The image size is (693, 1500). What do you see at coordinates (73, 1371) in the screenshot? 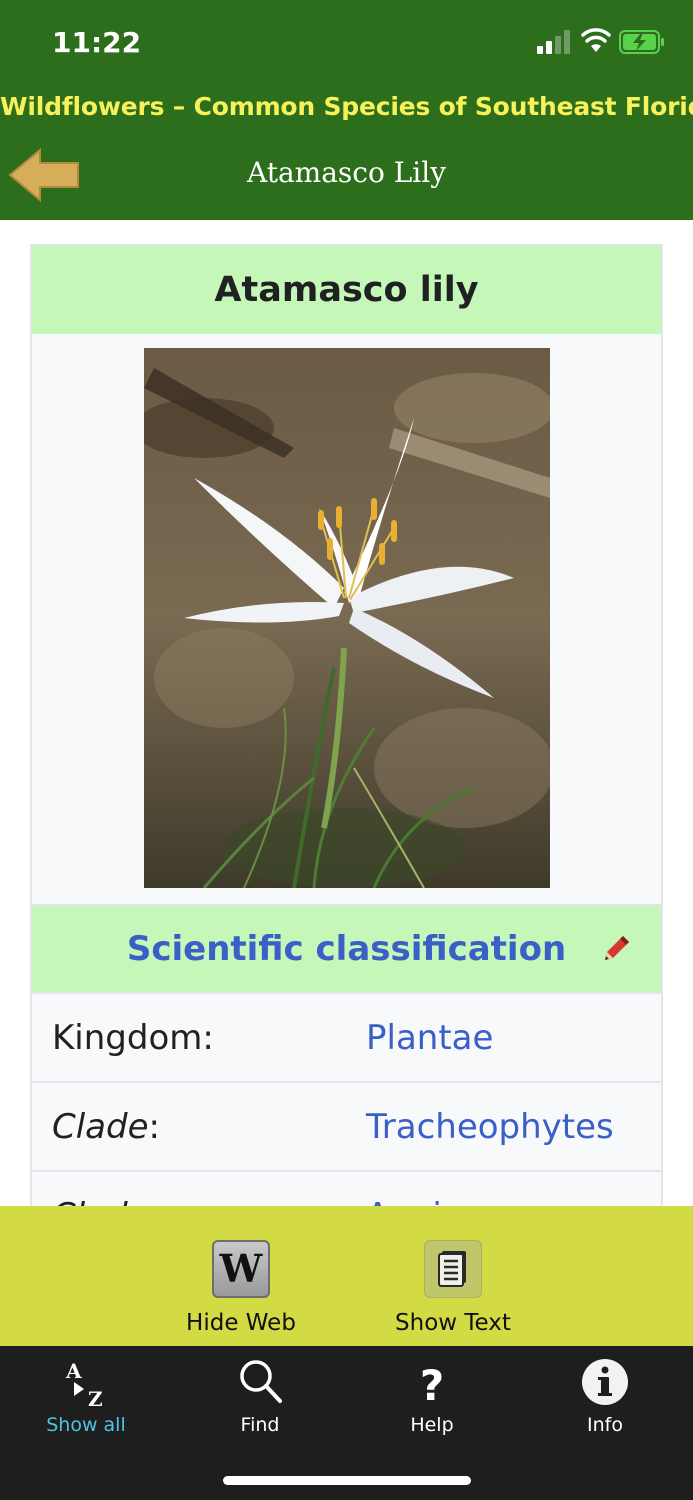
I see `svg-text: A` at bounding box center [73, 1371].